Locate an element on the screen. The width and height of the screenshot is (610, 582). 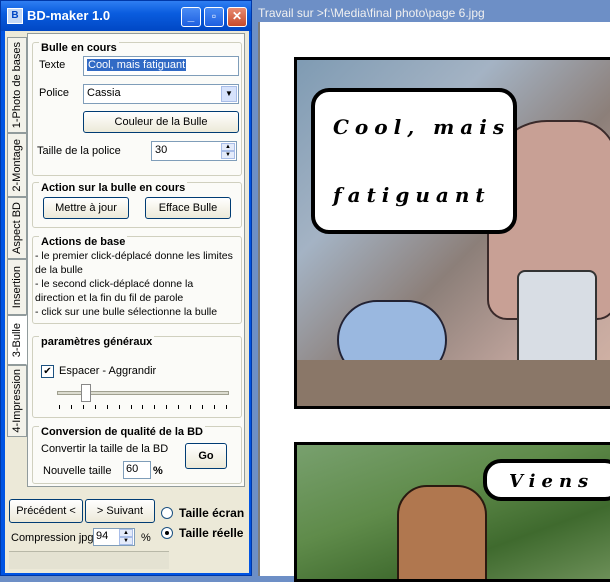
compression-value: 94 is located at coordinates (102, 536).